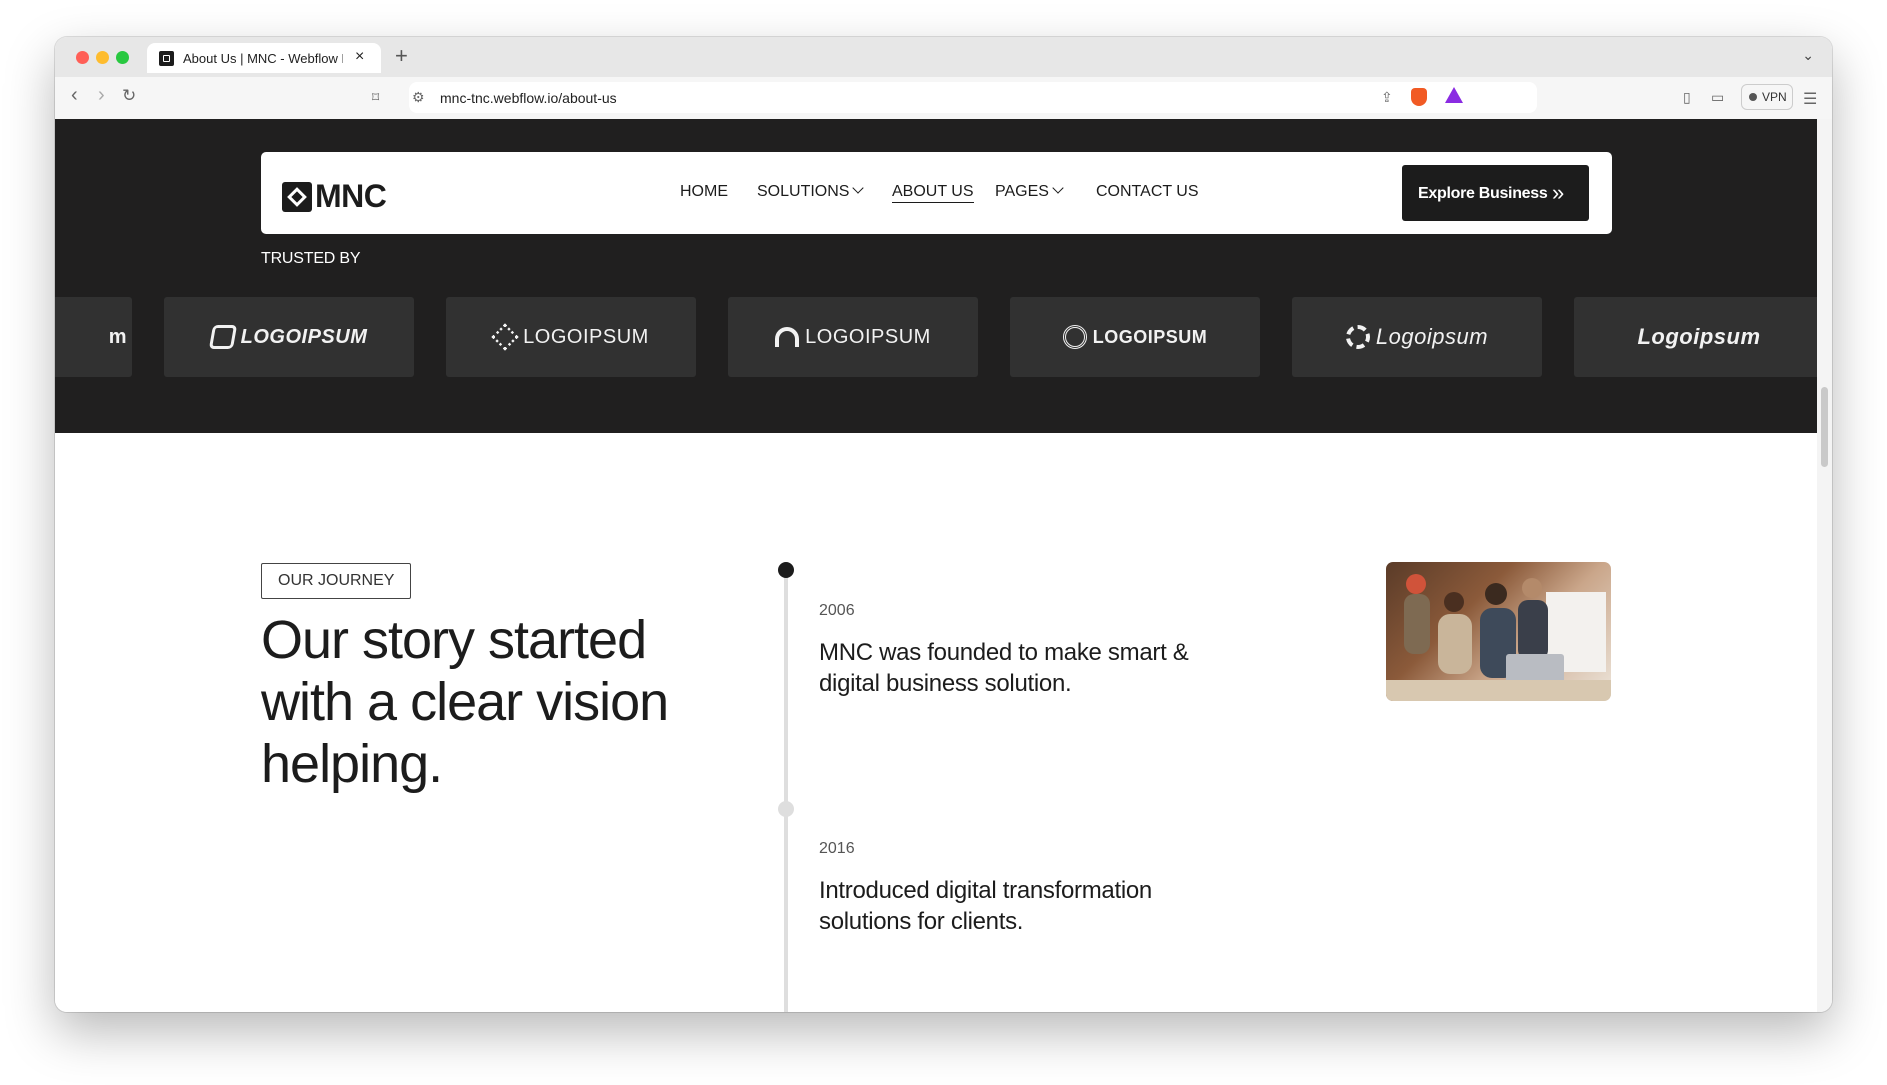 This screenshot has height=1085, width=1887. Describe the element at coordinates (1774, 97) in the screenshot. I see `vpn-label: VPN` at that location.